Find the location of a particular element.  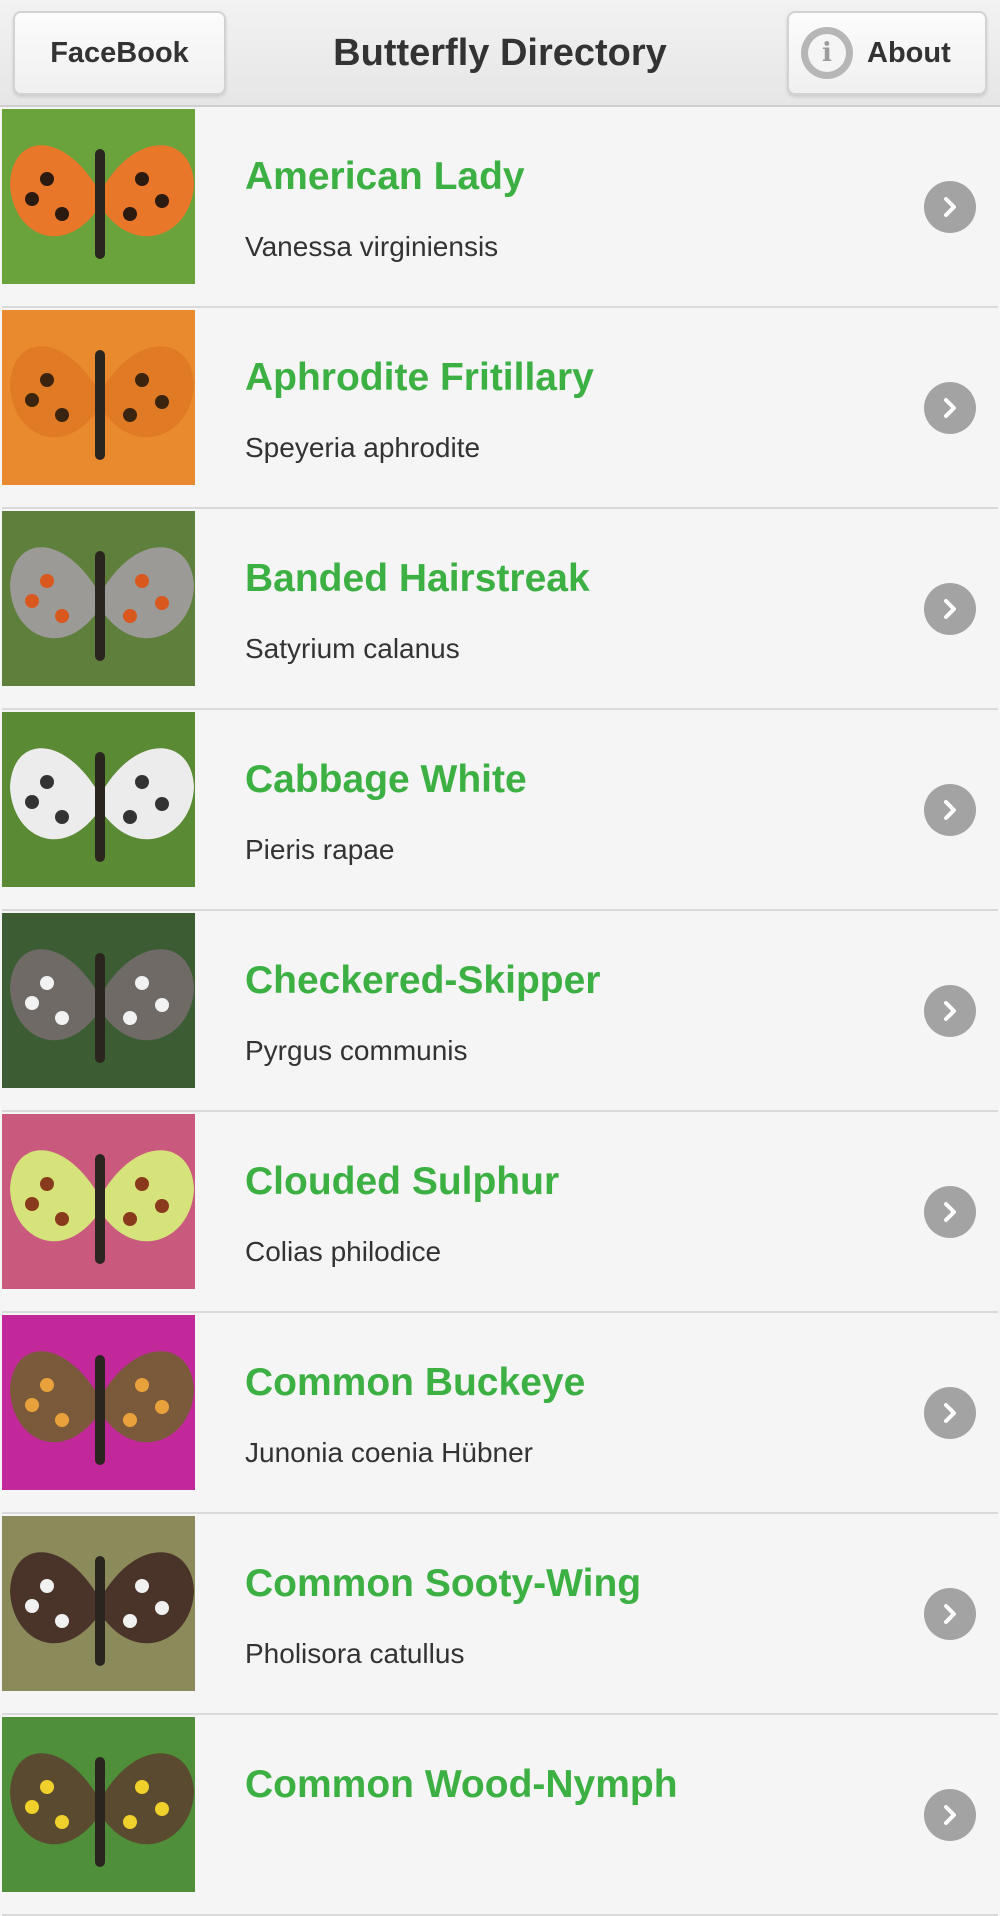

facebook-button-label: FaceBook is located at coordinates (119, 52).